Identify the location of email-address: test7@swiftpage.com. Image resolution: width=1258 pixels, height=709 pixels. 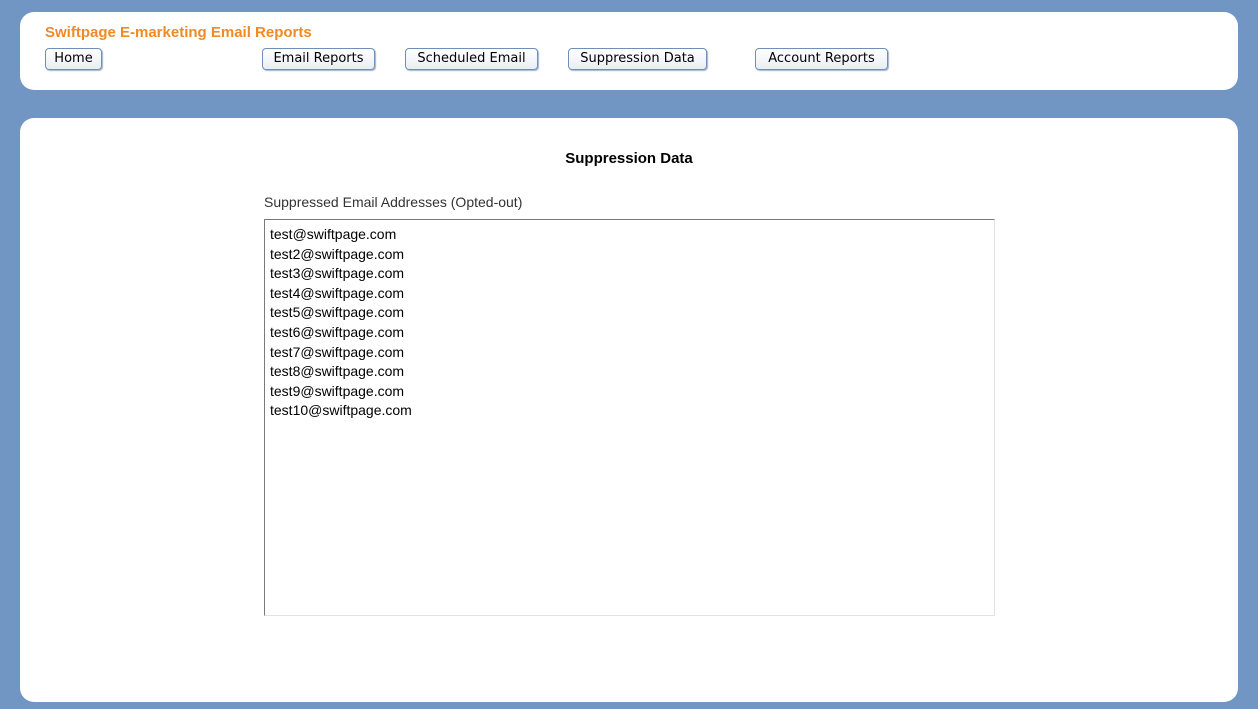
(337, 351).